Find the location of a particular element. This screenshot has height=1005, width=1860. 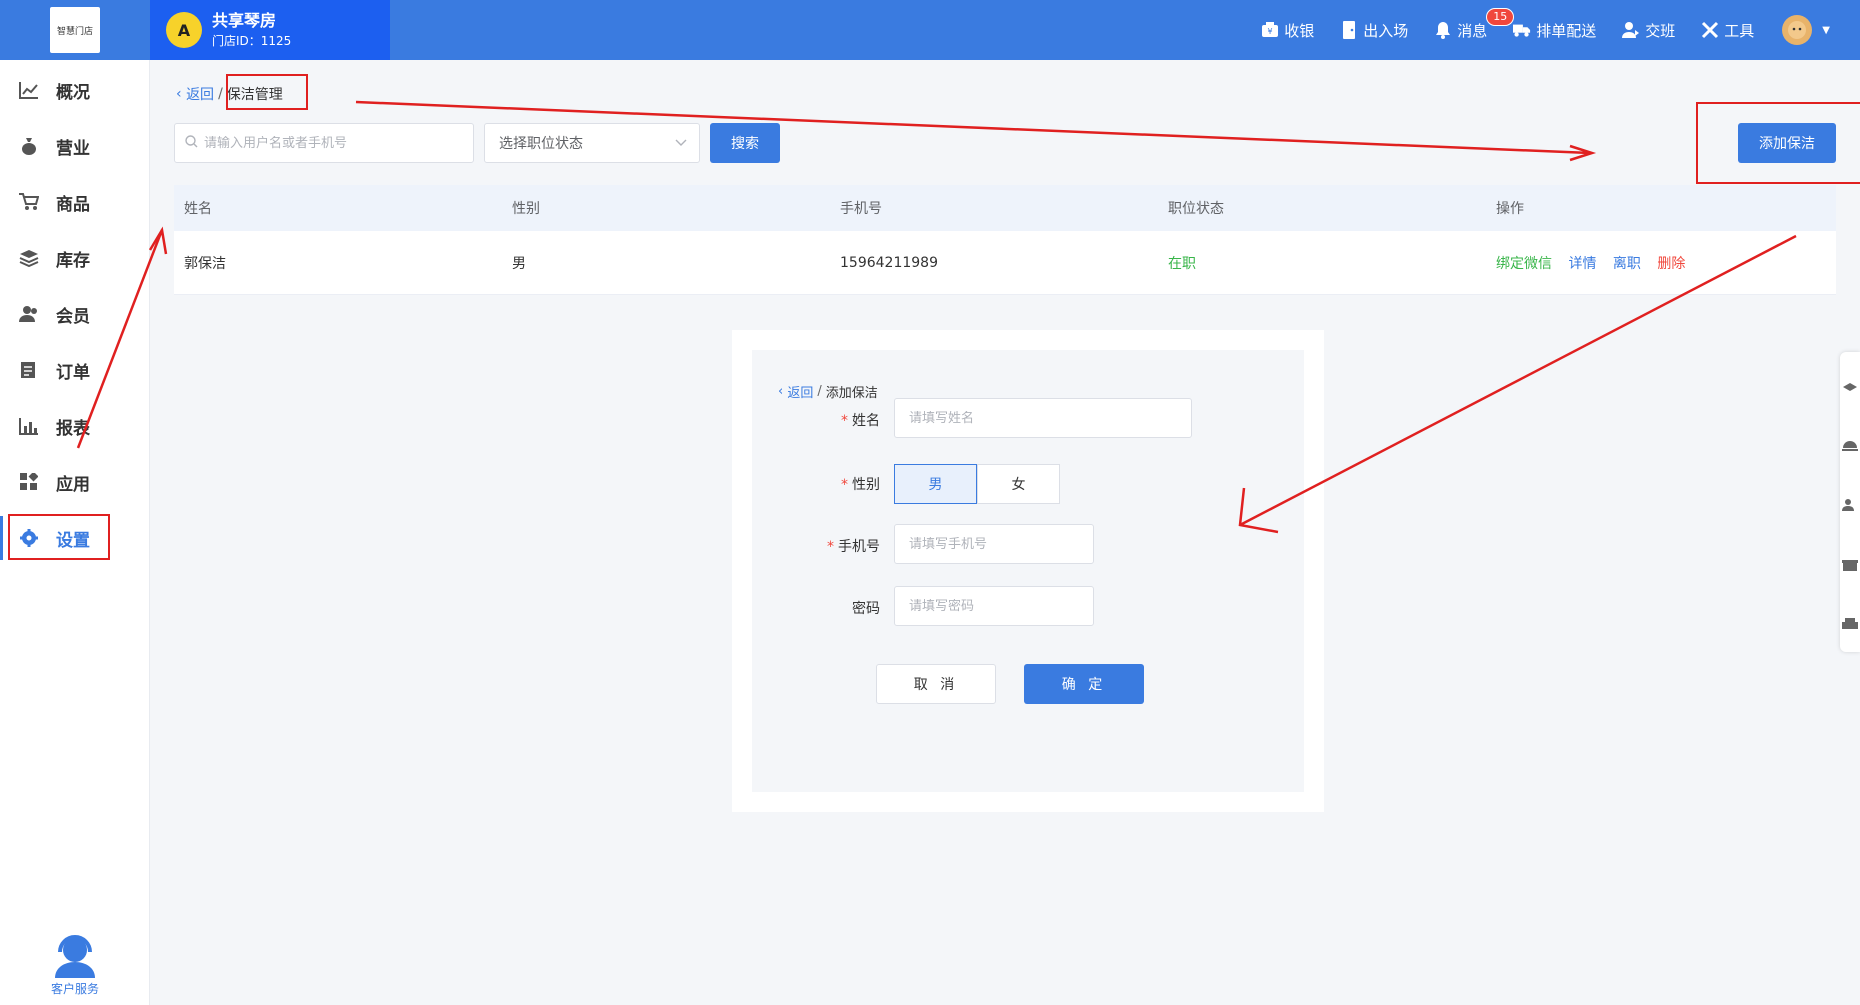

table-row: 郭保洁 男 15964211989 在职 绑定微信 详情 离职 删除 is located at coordinates (1005, 263).